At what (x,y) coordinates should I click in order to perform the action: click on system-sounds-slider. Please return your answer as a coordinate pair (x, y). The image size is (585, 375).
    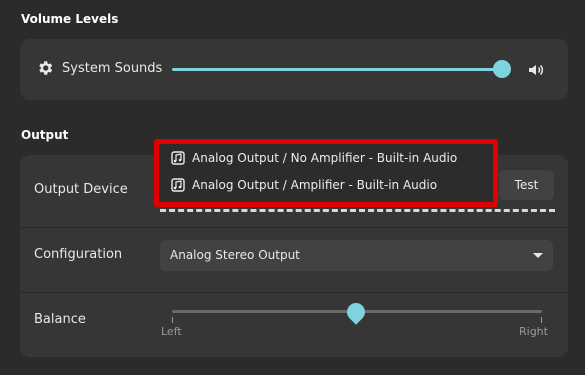
    Looking at the image, I should click on (337, 69).